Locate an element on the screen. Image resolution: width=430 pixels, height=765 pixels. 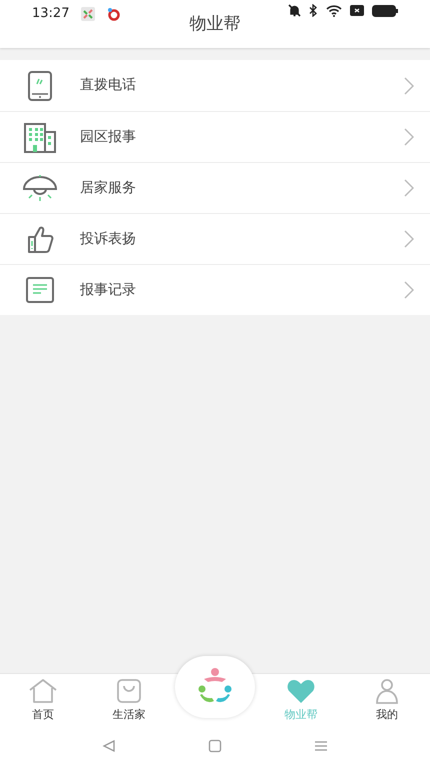
battery-icon is located at coordinates (385, 10).